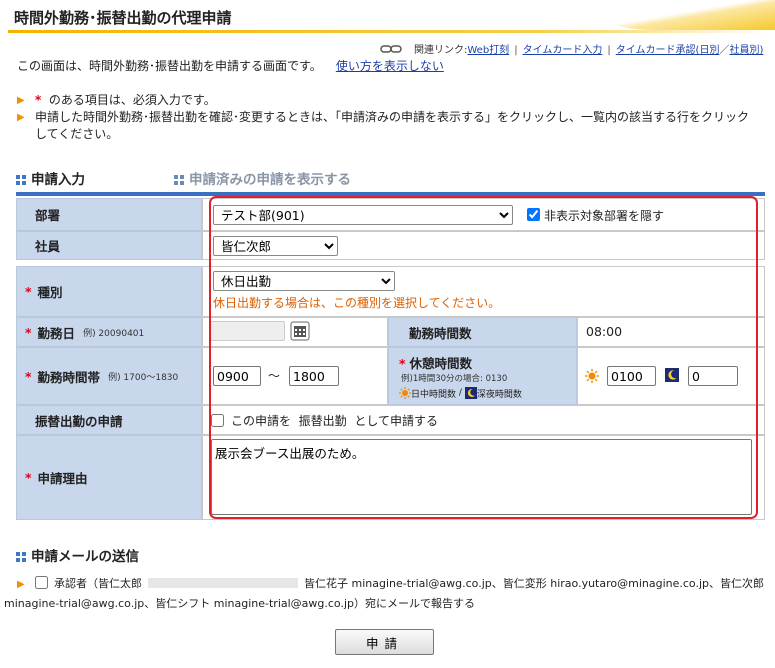  What do you see at coordinates (713, 376) in the screenshot?
I see `break-night-input` at bounding box center [713, 376].